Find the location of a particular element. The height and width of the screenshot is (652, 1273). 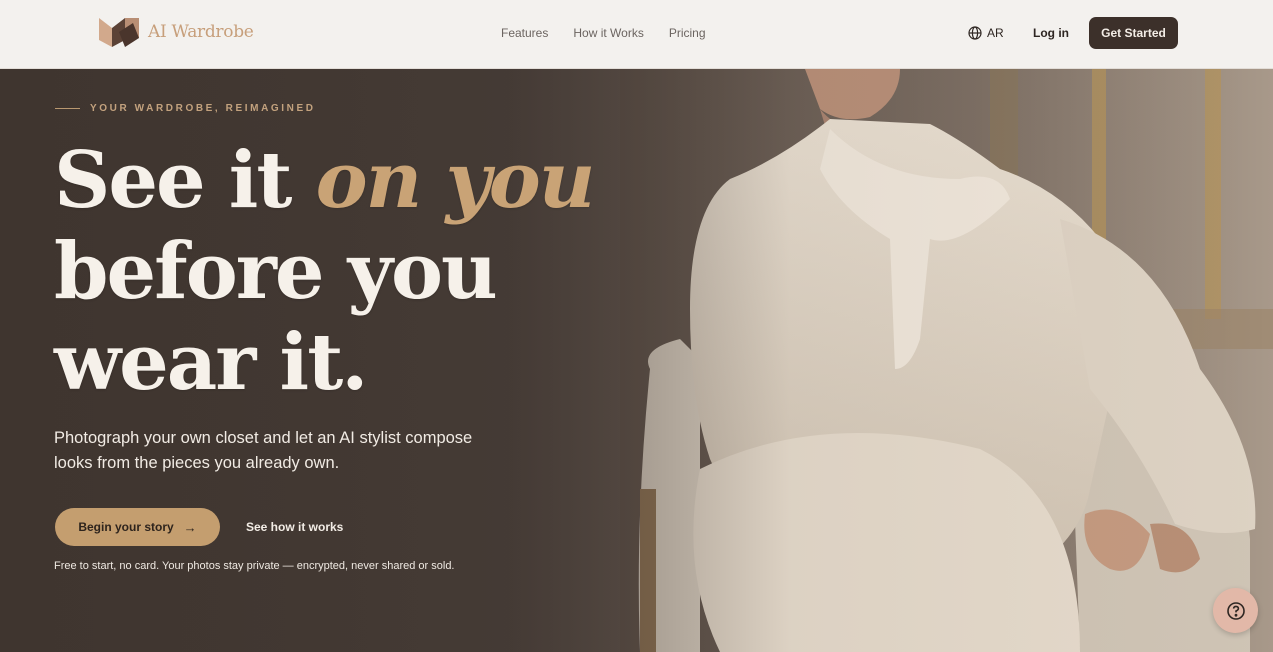

folded-ribbon-logo is located at coordinates (119, 32).